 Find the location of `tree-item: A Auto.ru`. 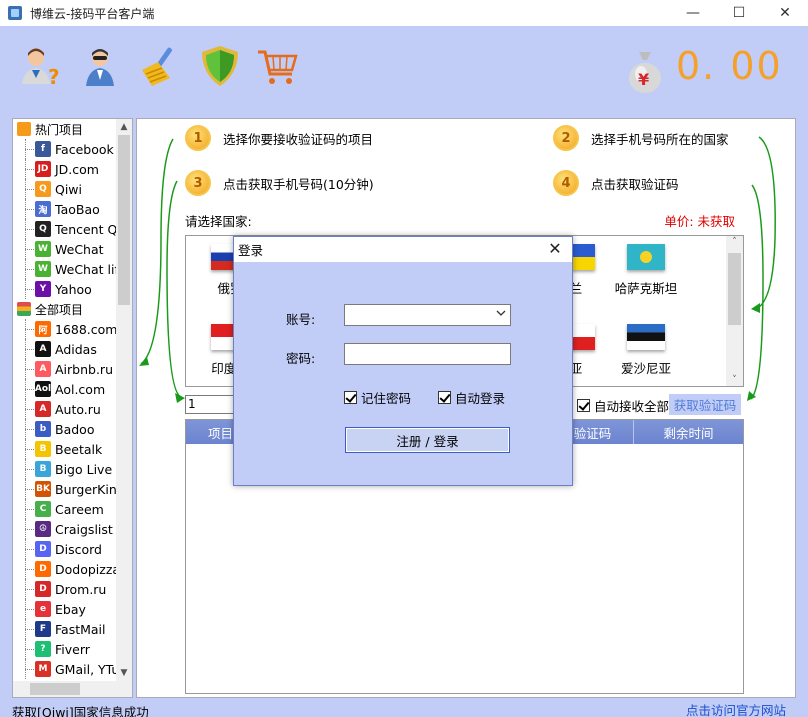

tree-item: A Auto.ru is located at coordinates (65, 409).